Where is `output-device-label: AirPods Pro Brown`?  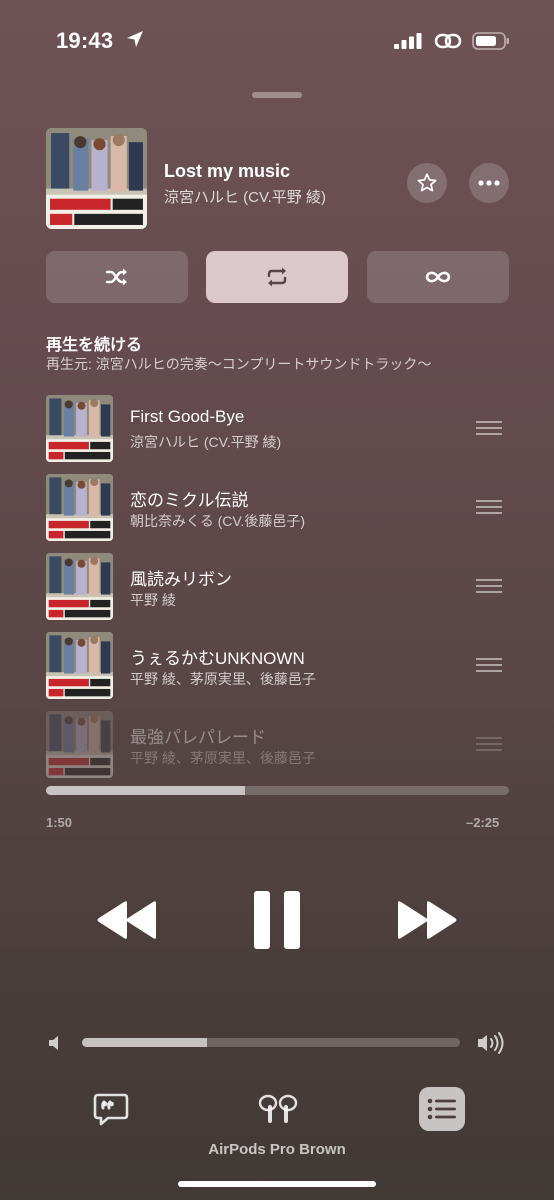 output-device-label: AirPods Pro Brown is located at coordinates (277, 1149).